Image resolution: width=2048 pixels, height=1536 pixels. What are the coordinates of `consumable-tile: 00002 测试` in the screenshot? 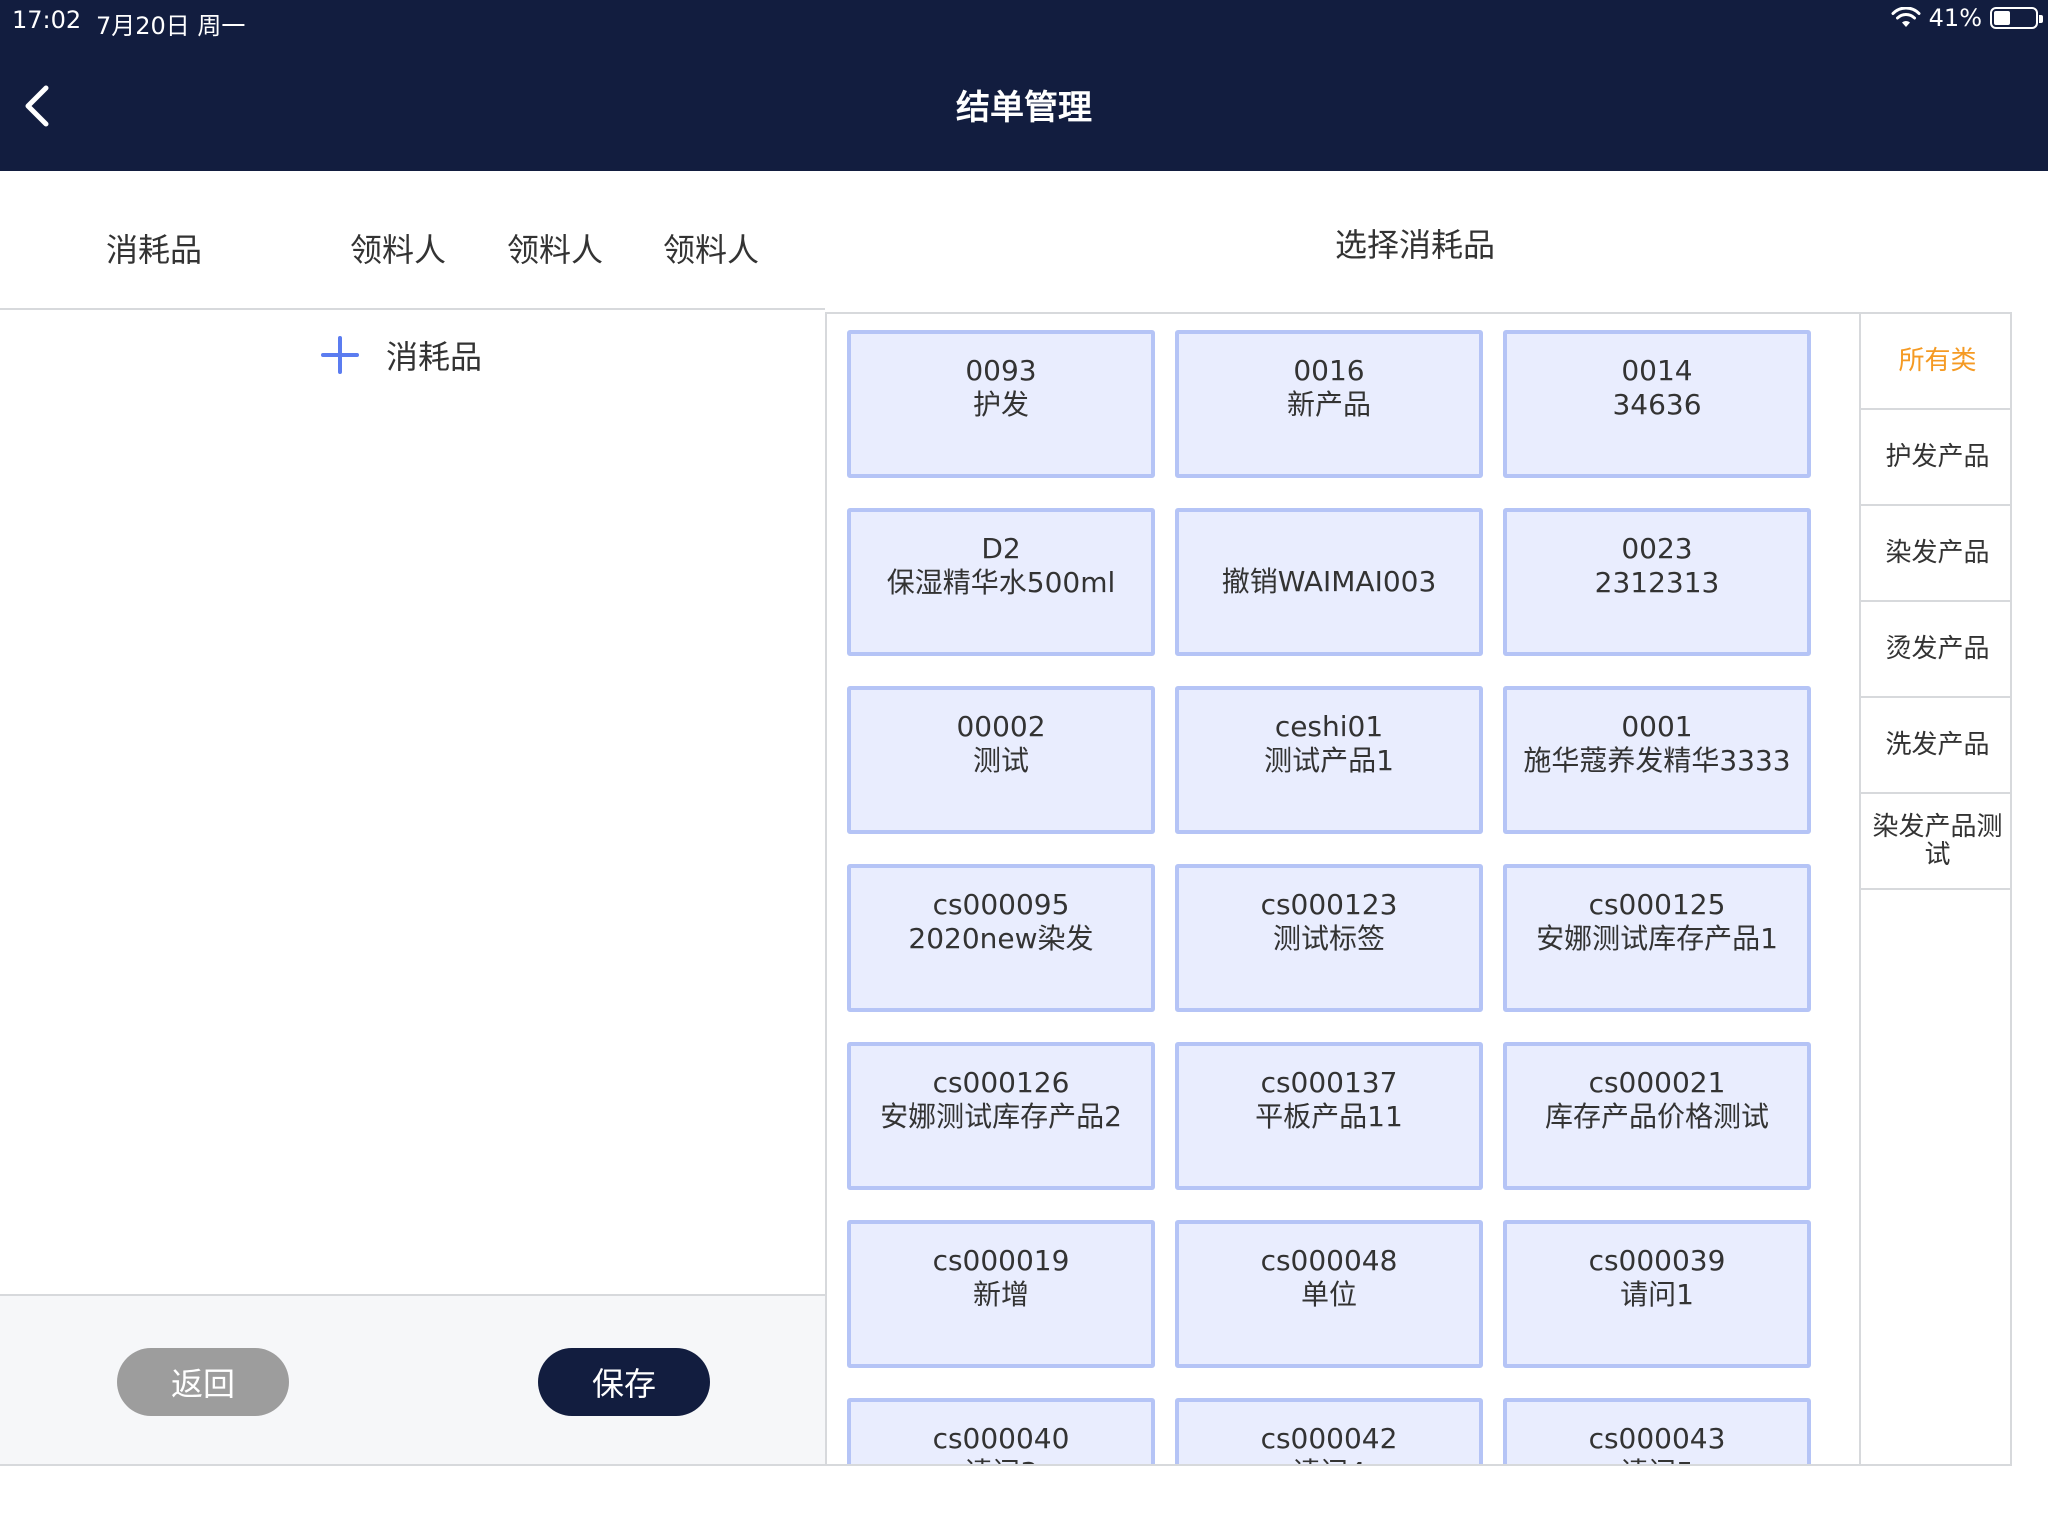 It's located at (1001, 760).